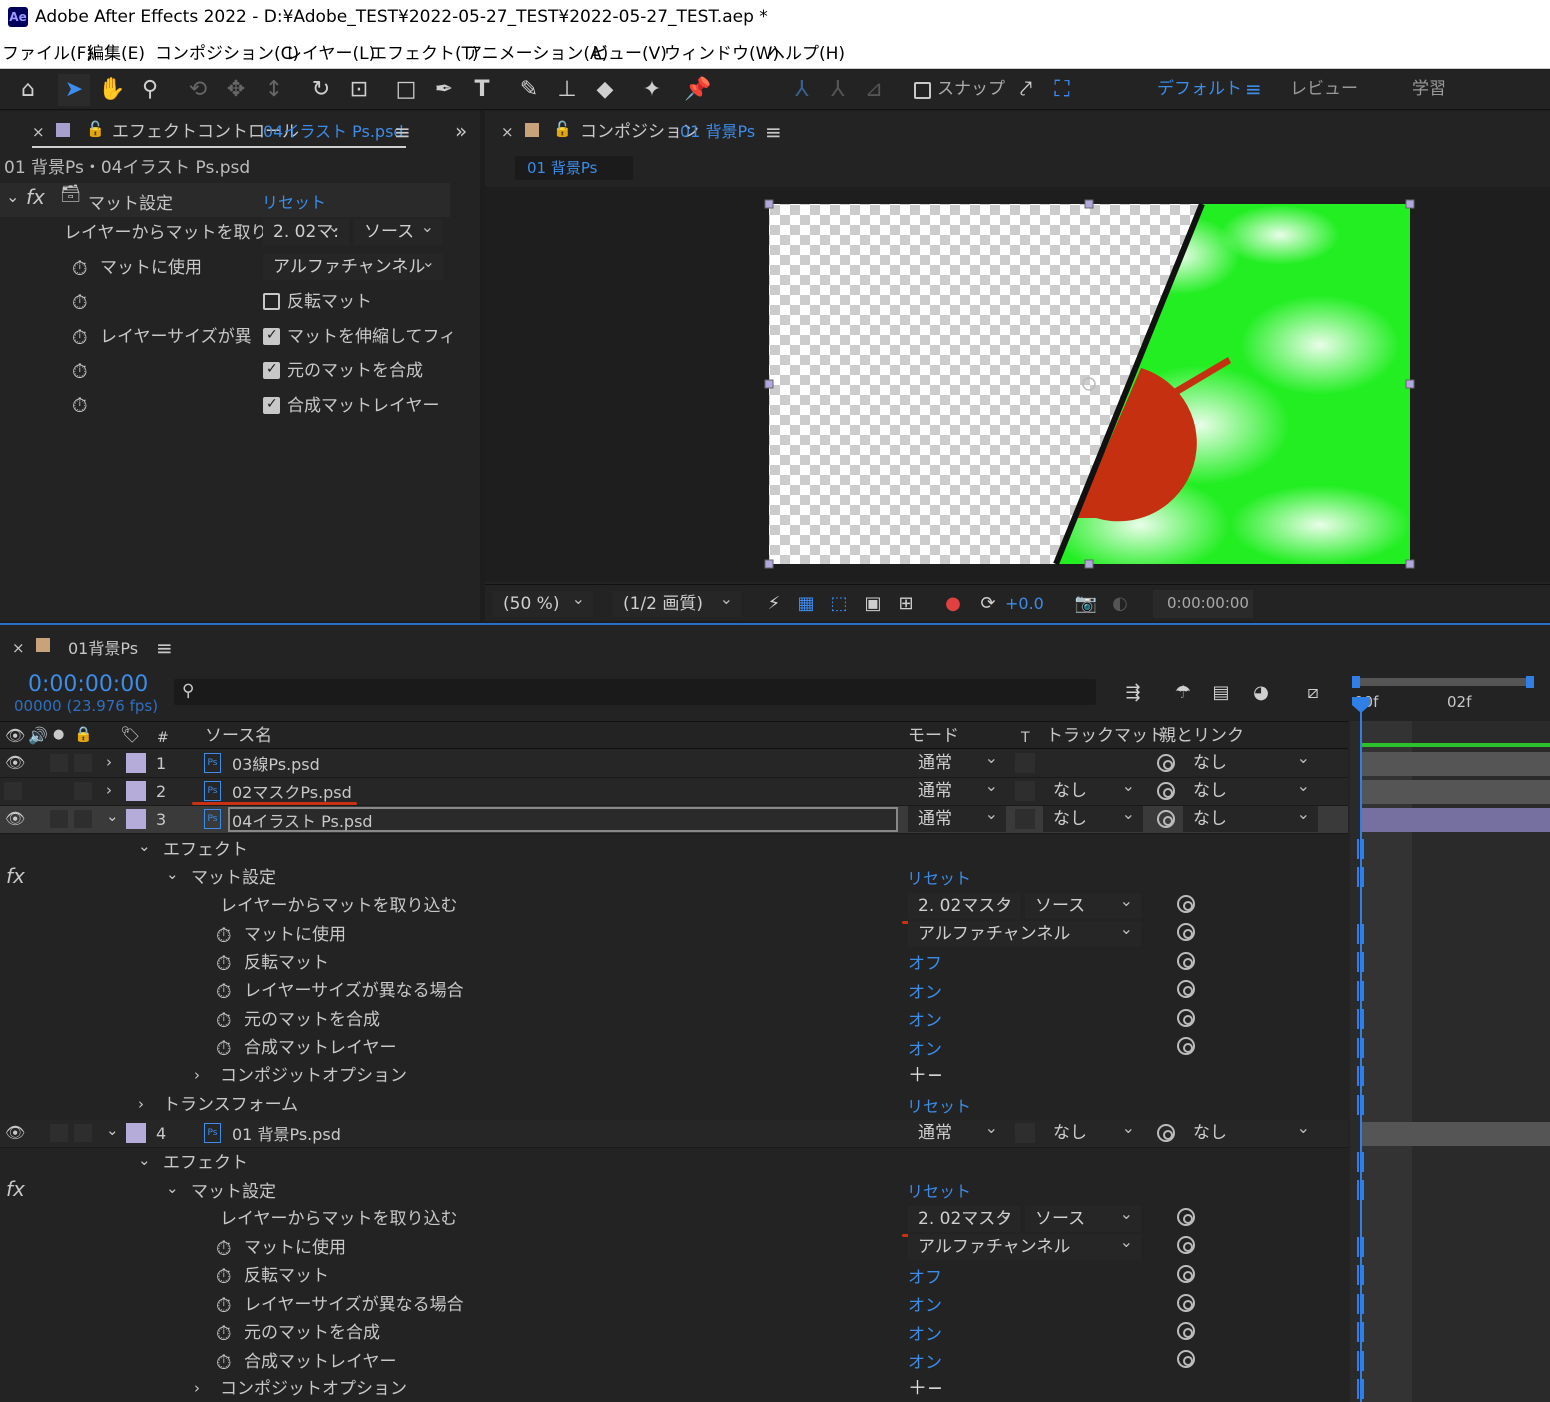 This screenshot has width=1550, height=1402. I want to click on graph-editor-icon: ⧄, so click(1313, 693).